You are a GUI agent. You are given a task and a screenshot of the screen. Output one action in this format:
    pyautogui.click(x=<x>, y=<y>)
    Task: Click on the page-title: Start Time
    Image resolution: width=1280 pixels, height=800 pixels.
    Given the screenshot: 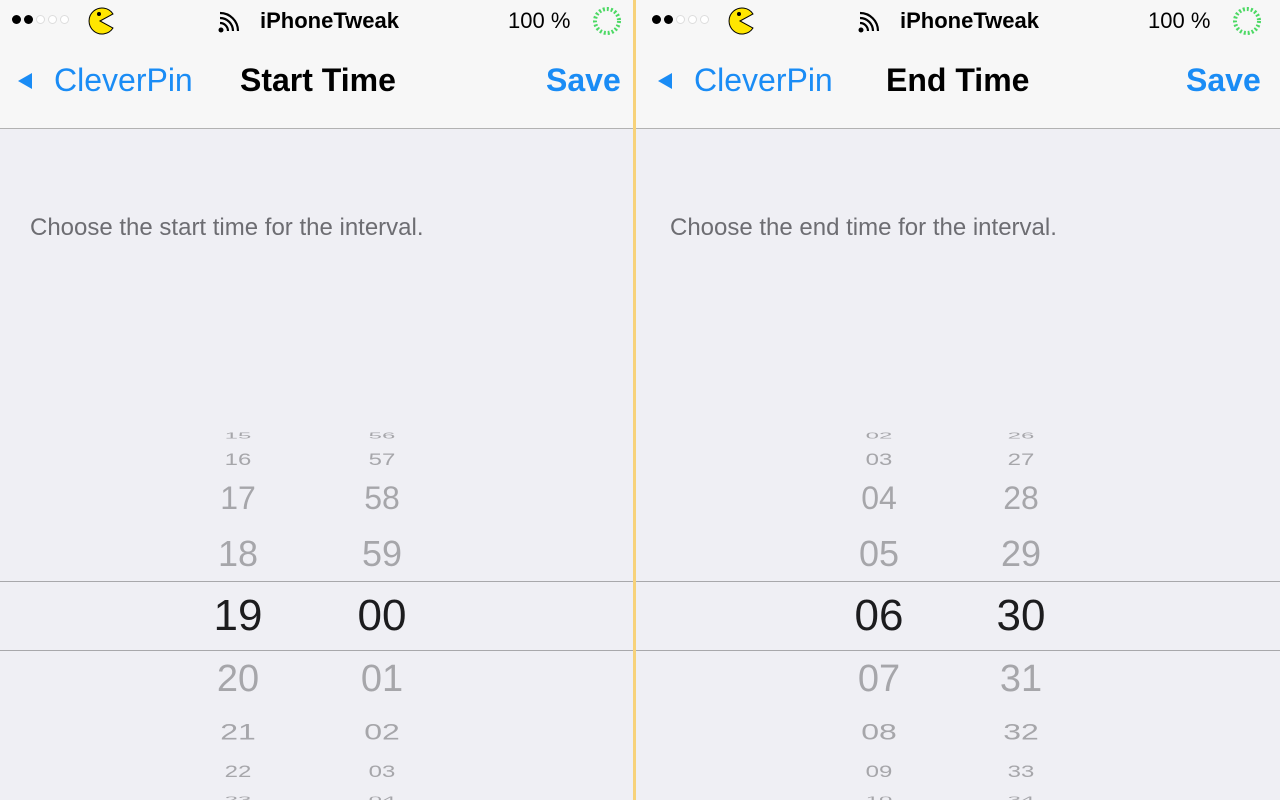 What is the action you would take?
    pyautogui.click(x=318, y=80)
    